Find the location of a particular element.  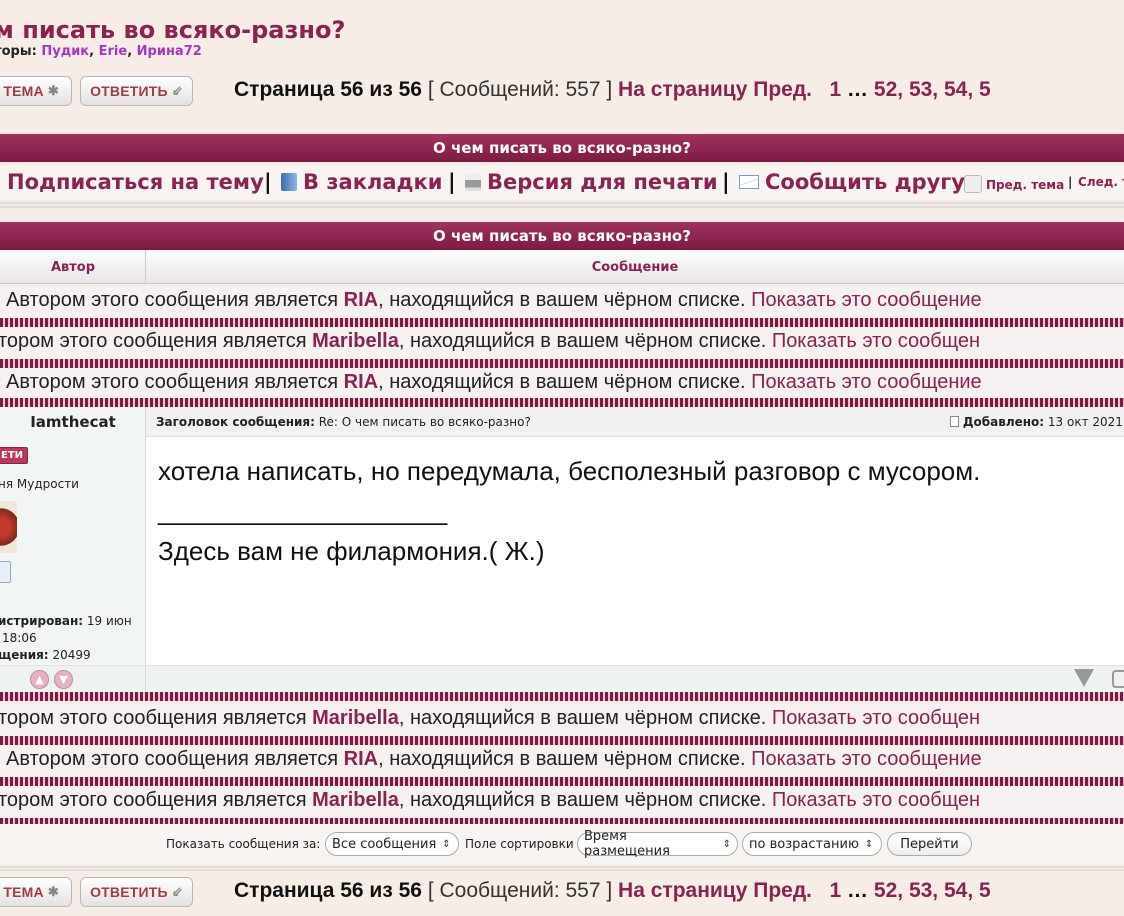

author-column-header: Автор is located at coordinates (73, 267).